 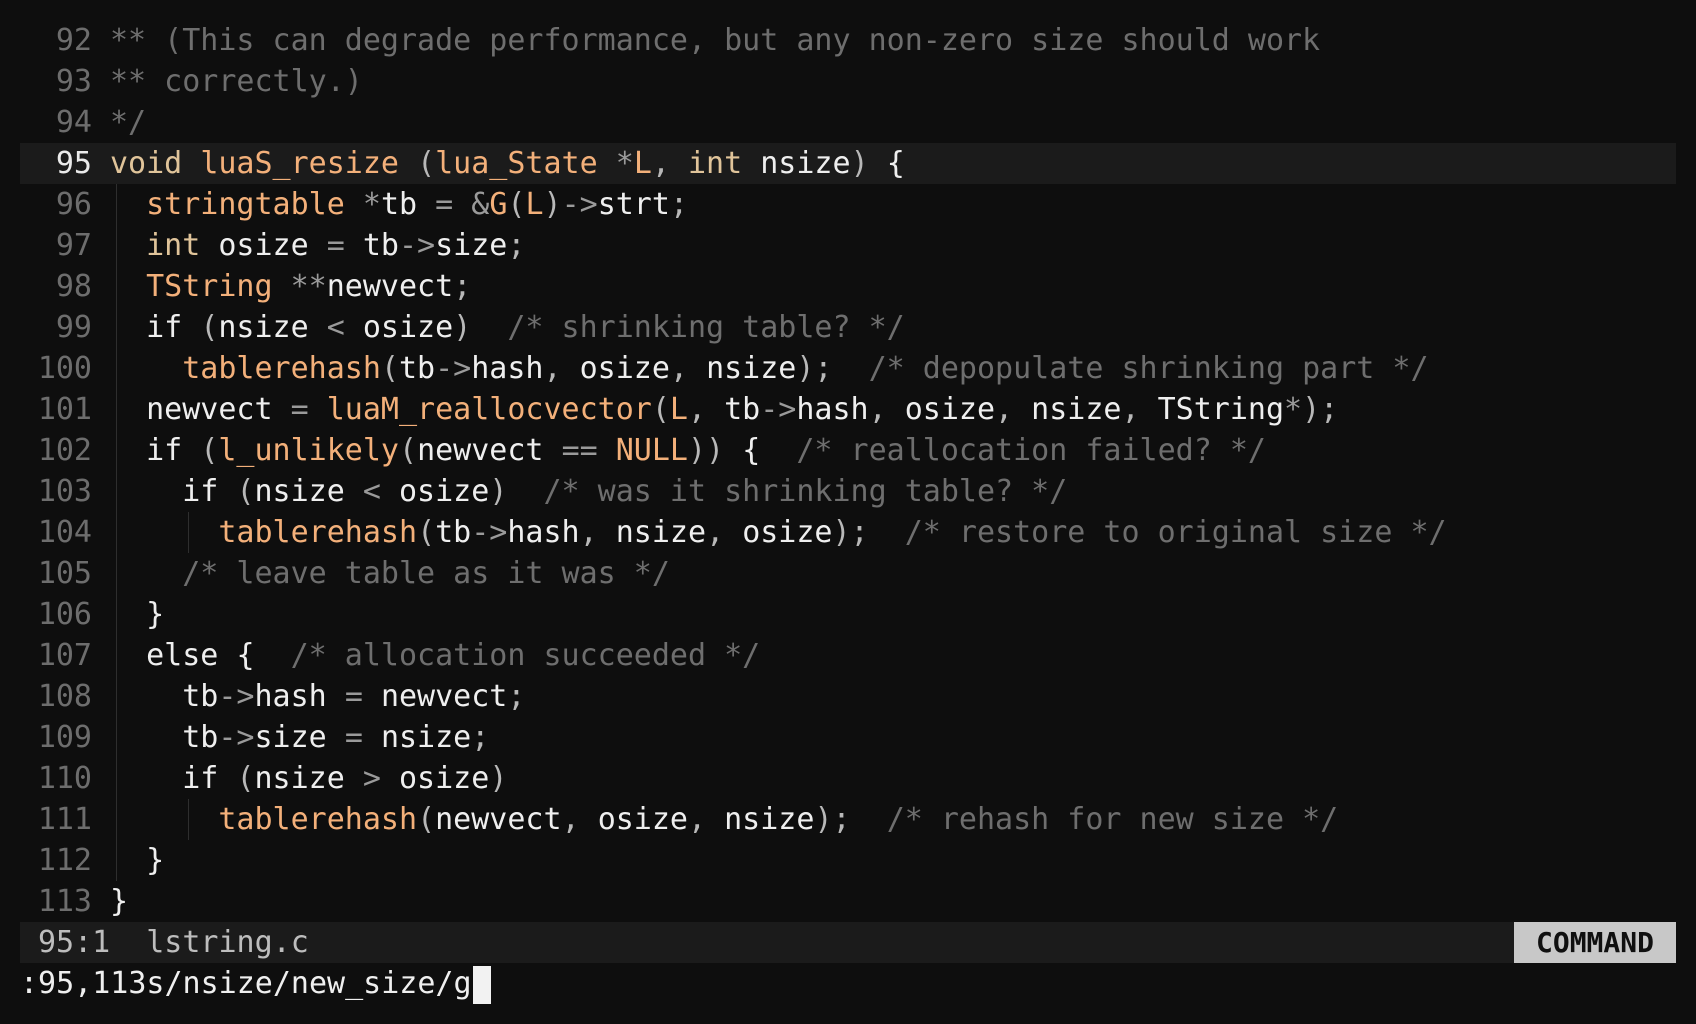 What do you see at coordinates (299, 737) in the screenshot?
I see `code-text: tb->size = nsize;` at bounding box center [299, 737].